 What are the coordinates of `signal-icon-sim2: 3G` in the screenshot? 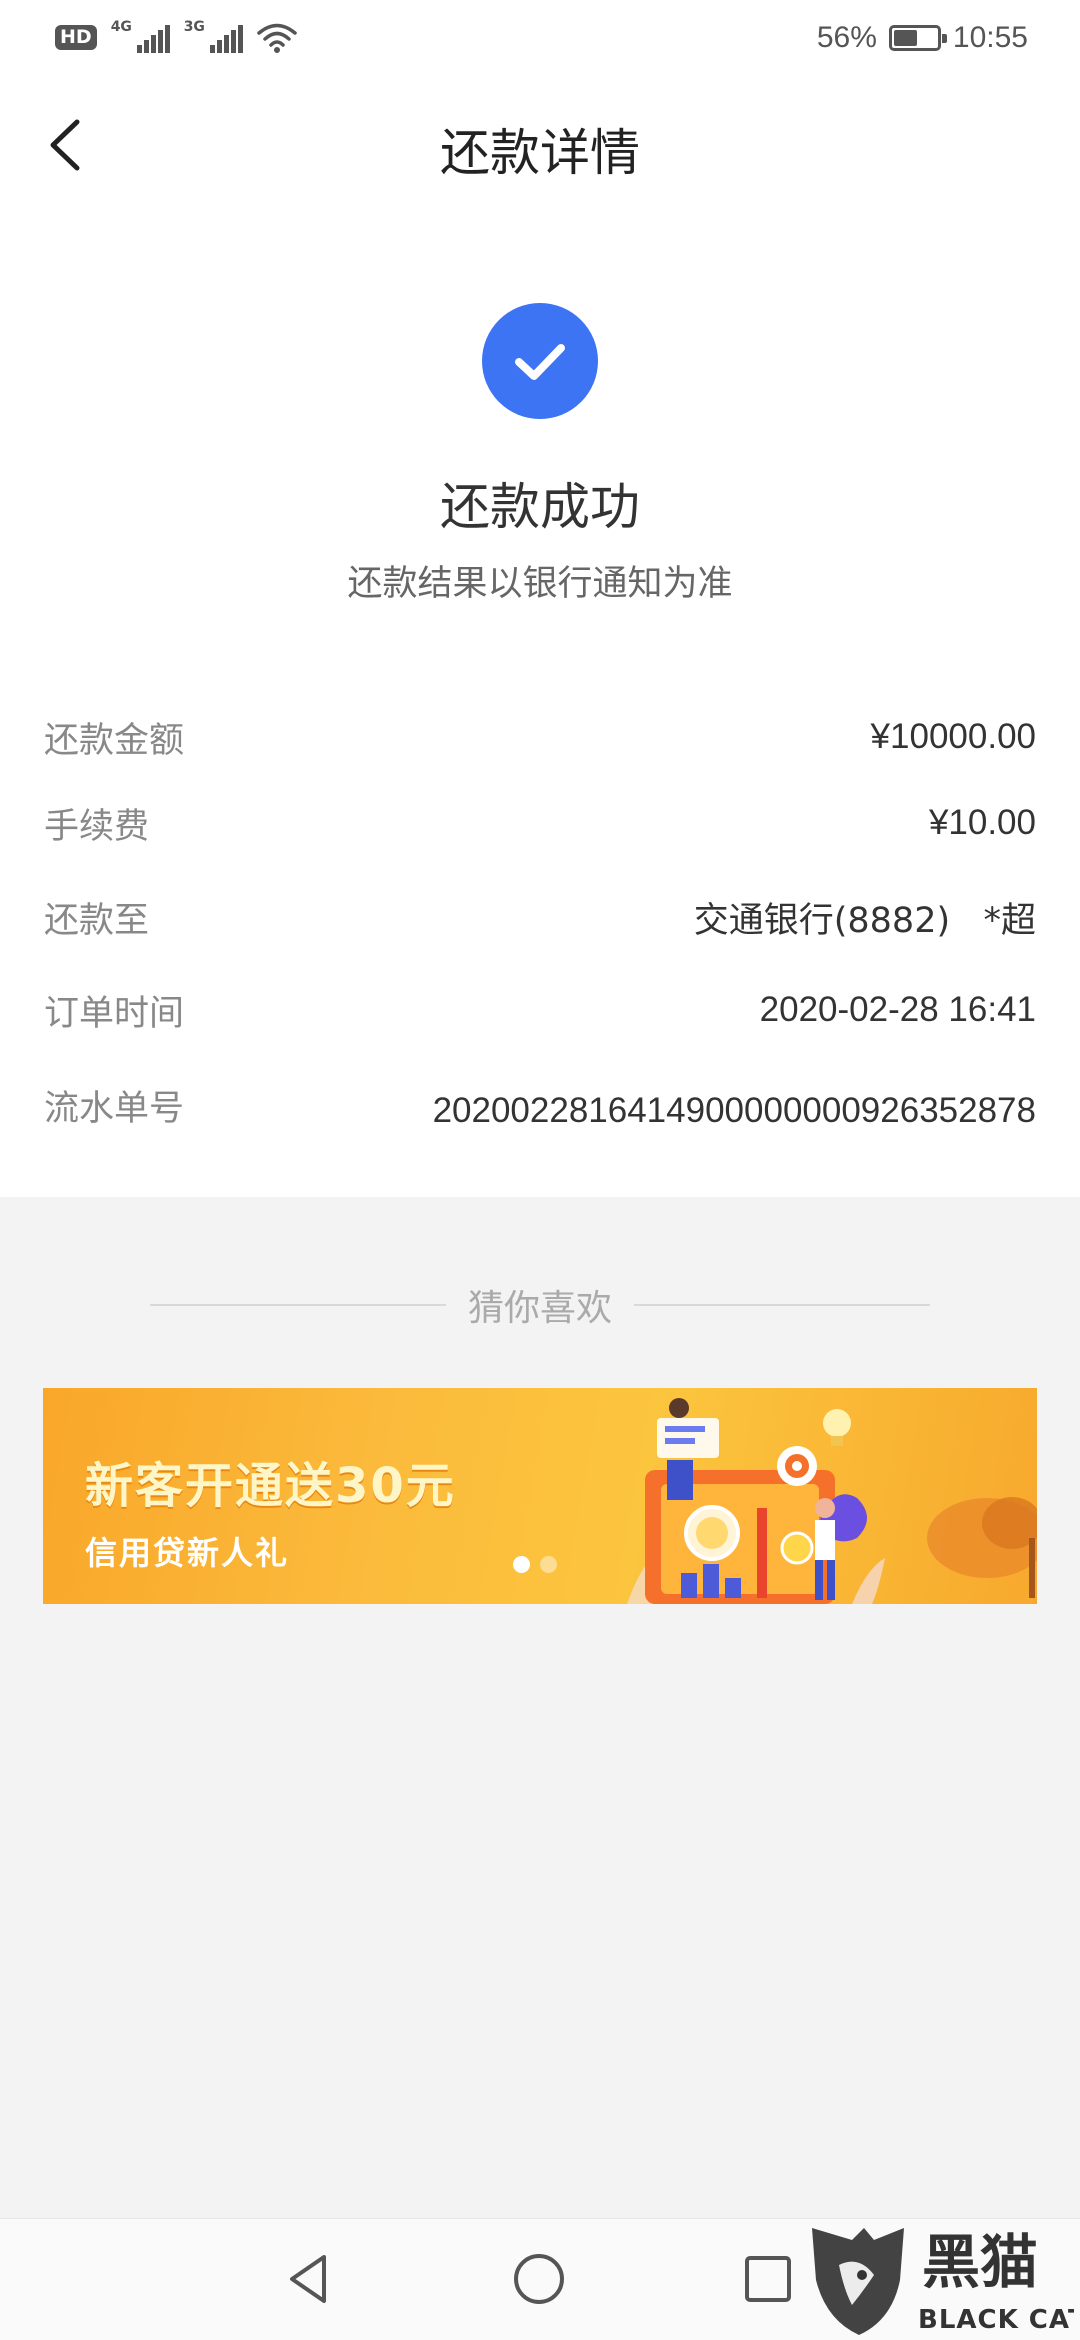 It's located at (213, 36).